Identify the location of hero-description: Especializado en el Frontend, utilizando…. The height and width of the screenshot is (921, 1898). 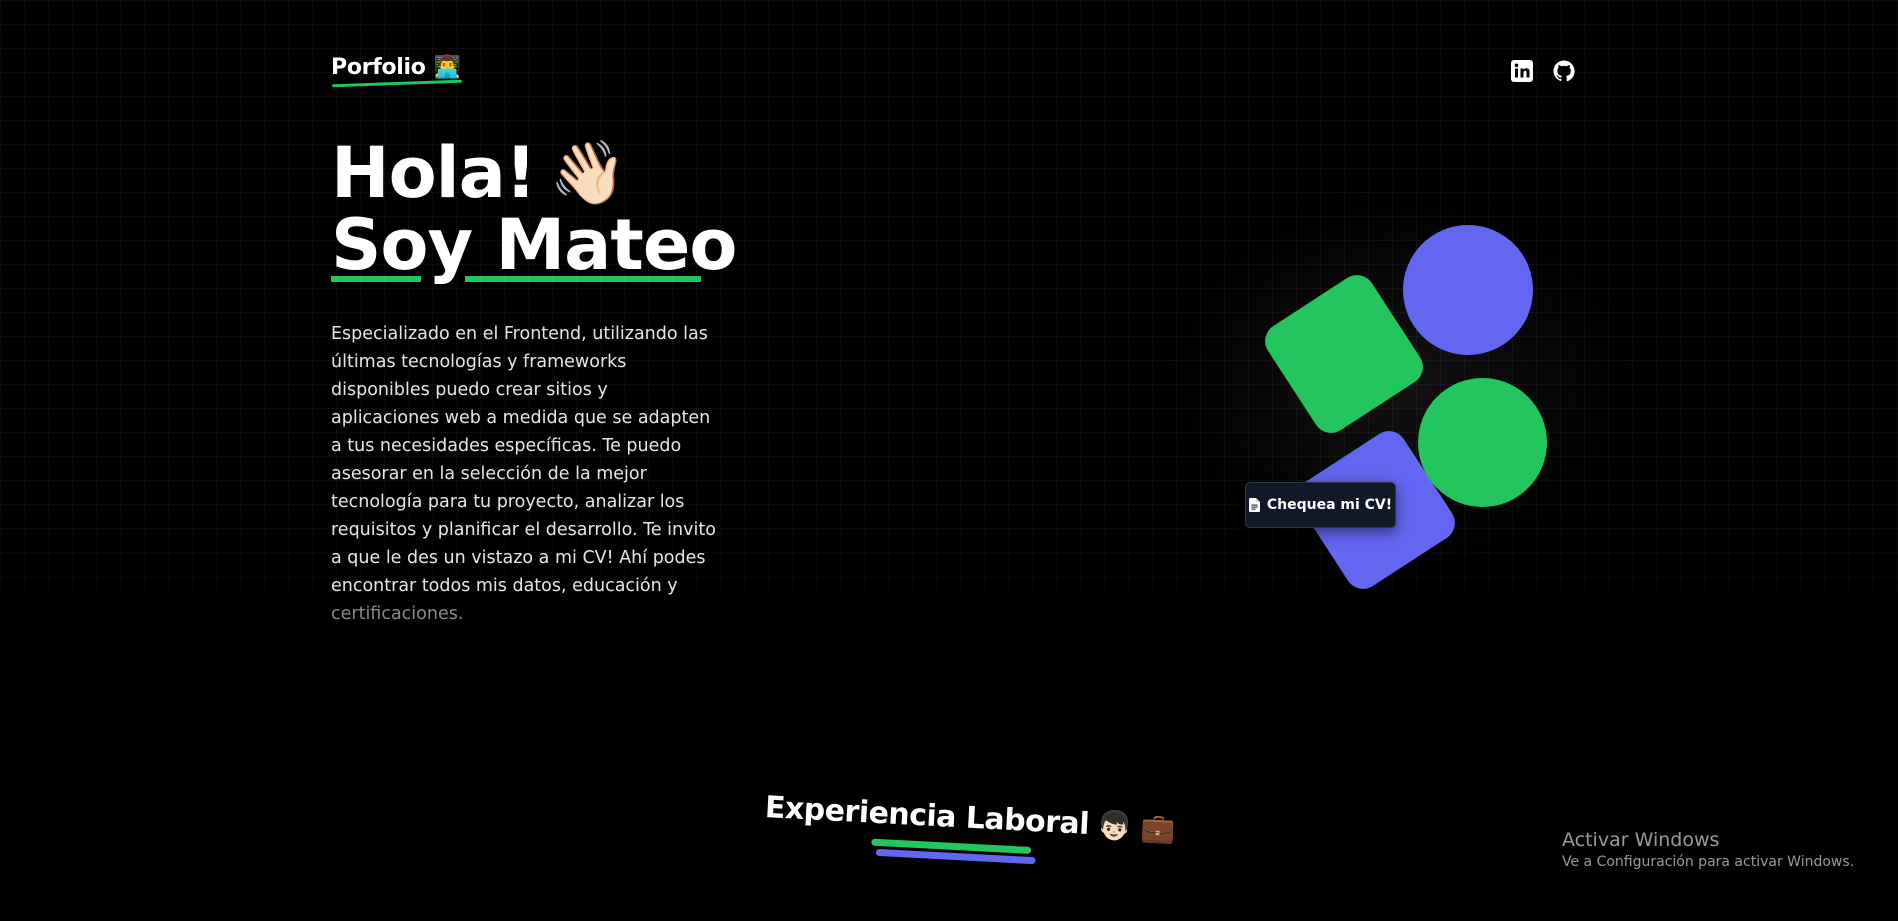
(526, 474).